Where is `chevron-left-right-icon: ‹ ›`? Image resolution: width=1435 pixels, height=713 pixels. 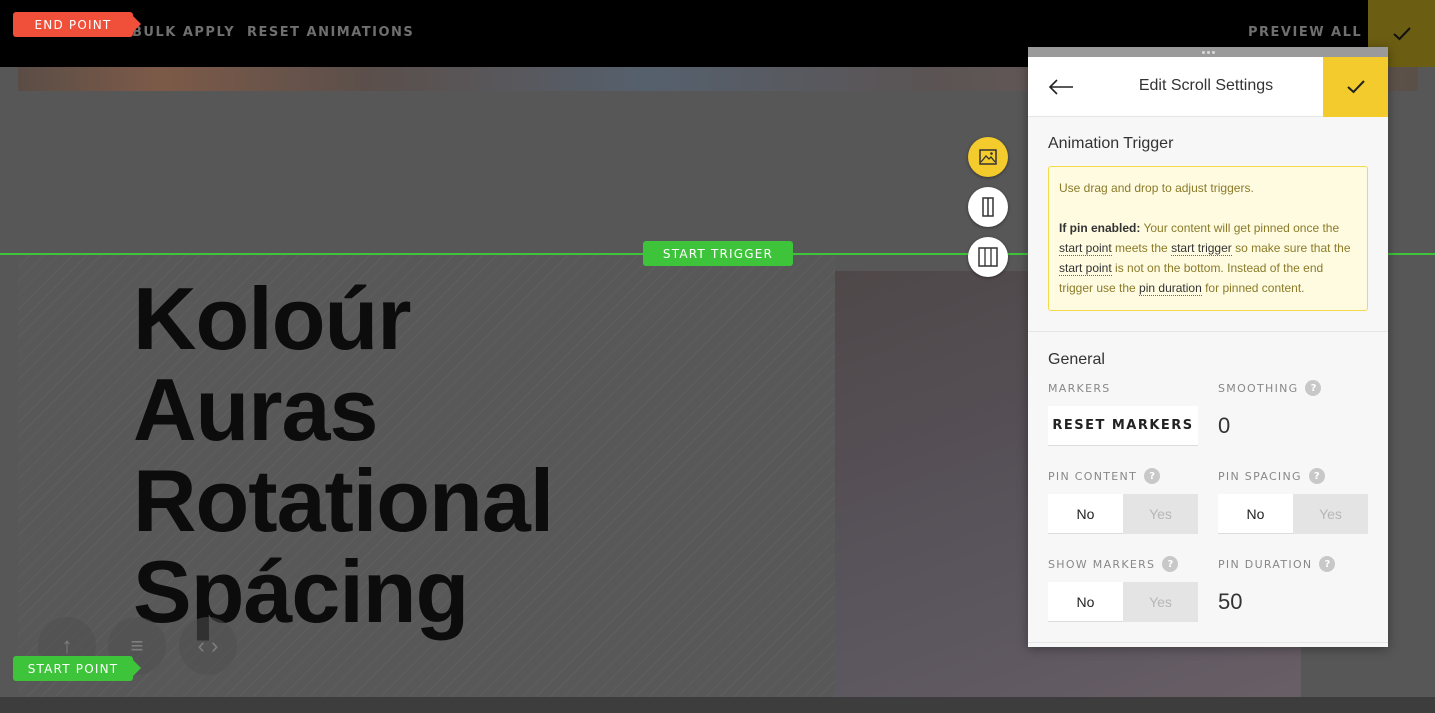 chevron-left-right-icon: ‹ › is located at coordinates (208, 645).